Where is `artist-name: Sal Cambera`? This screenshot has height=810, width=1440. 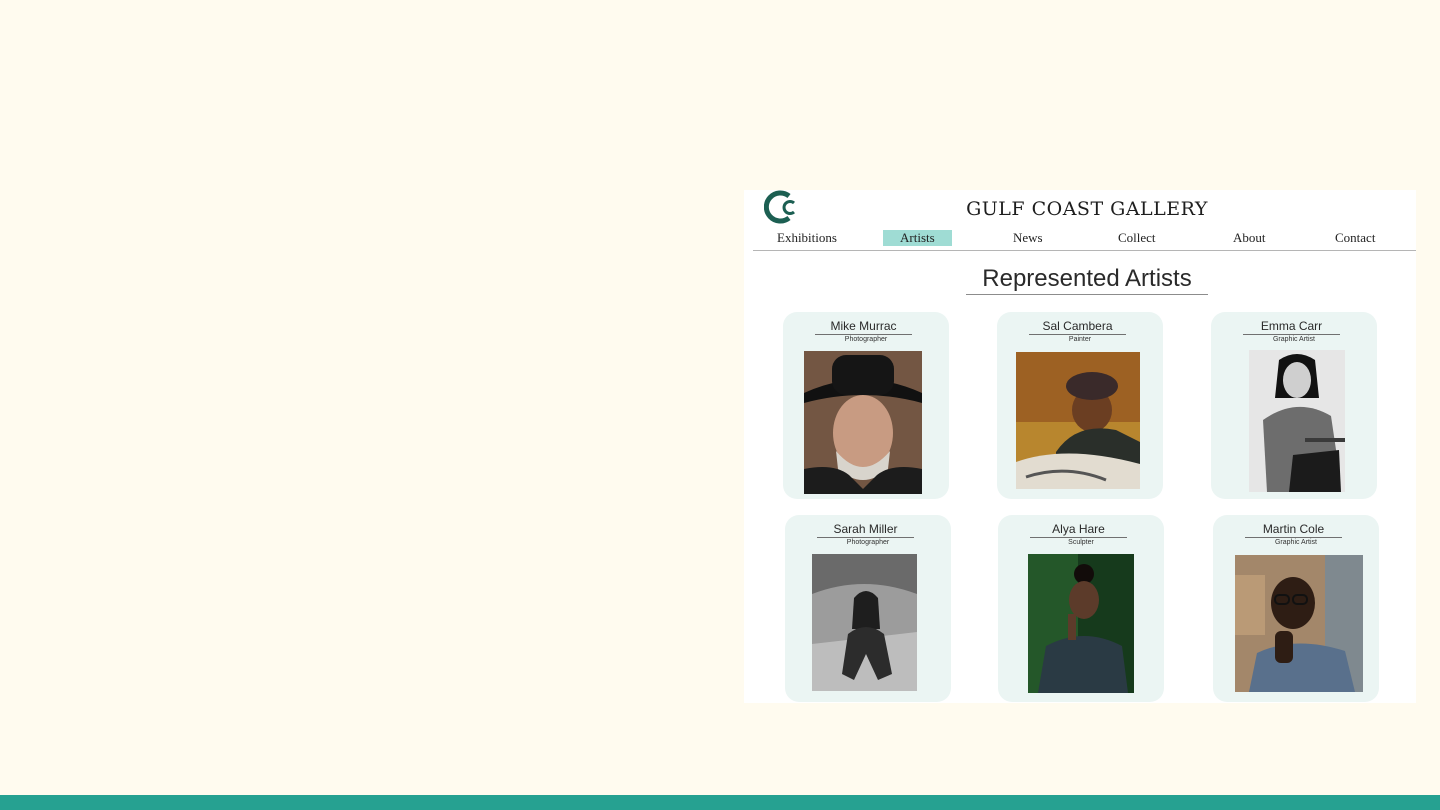 artist-name: Sal Cambera is located at coordinates (1077, 326).